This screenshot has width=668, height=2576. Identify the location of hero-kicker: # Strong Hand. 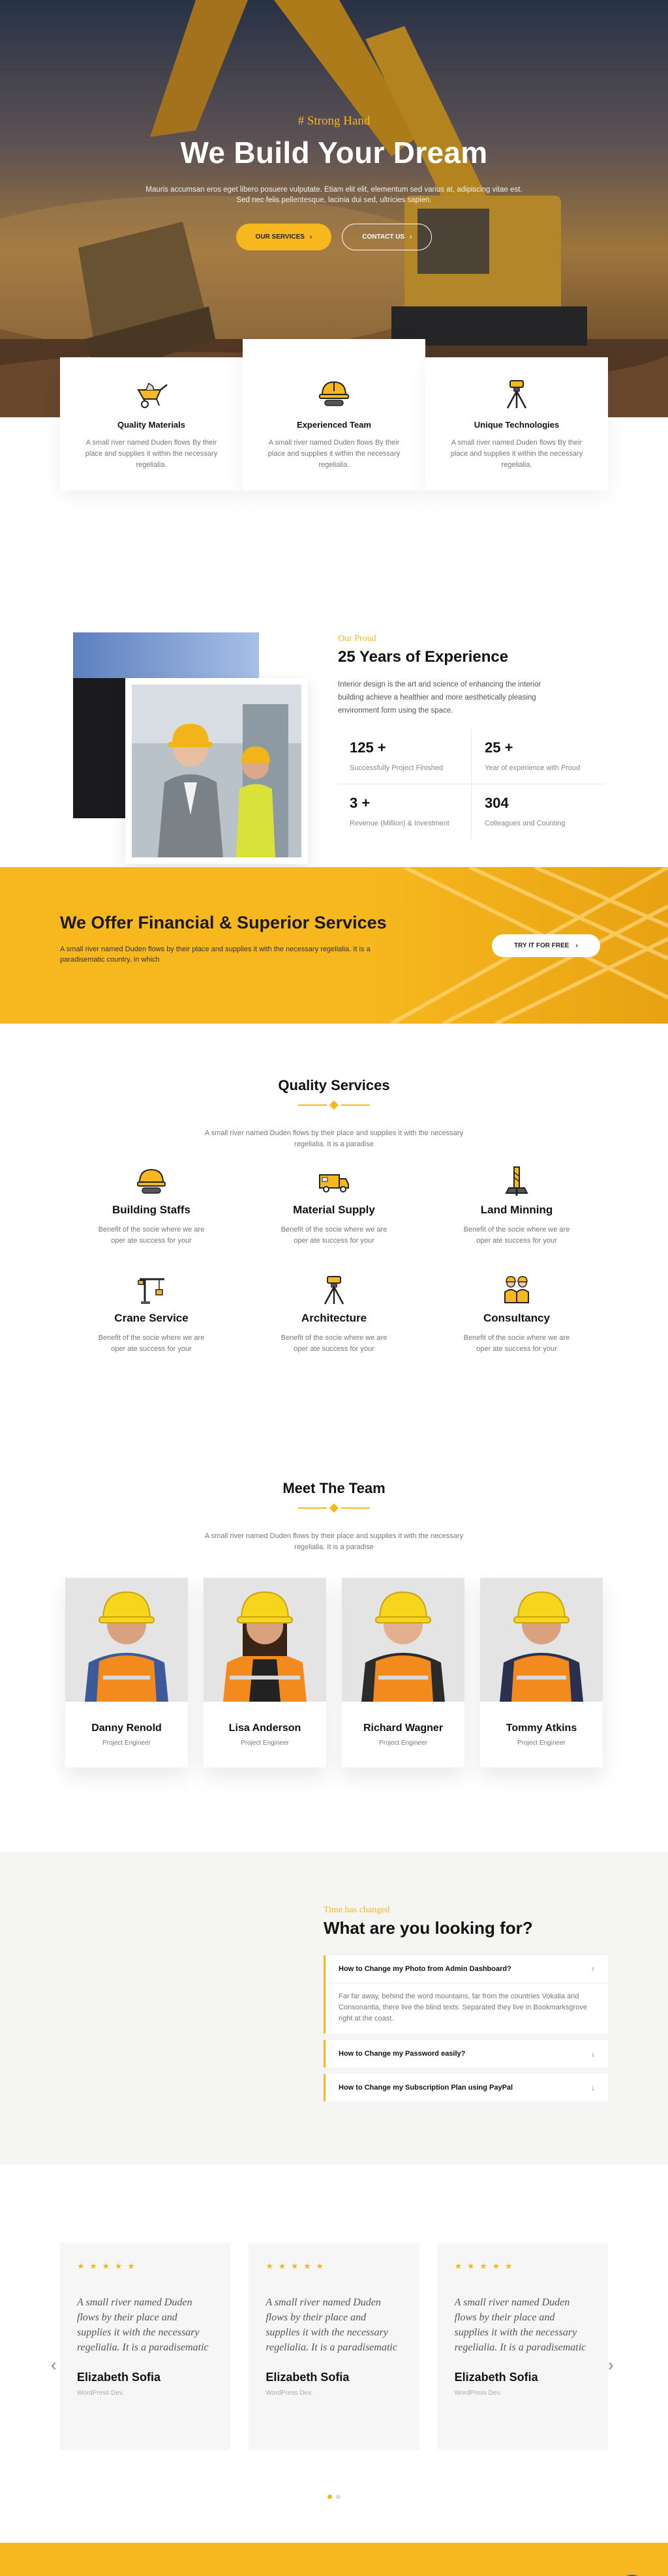
(334, 121).